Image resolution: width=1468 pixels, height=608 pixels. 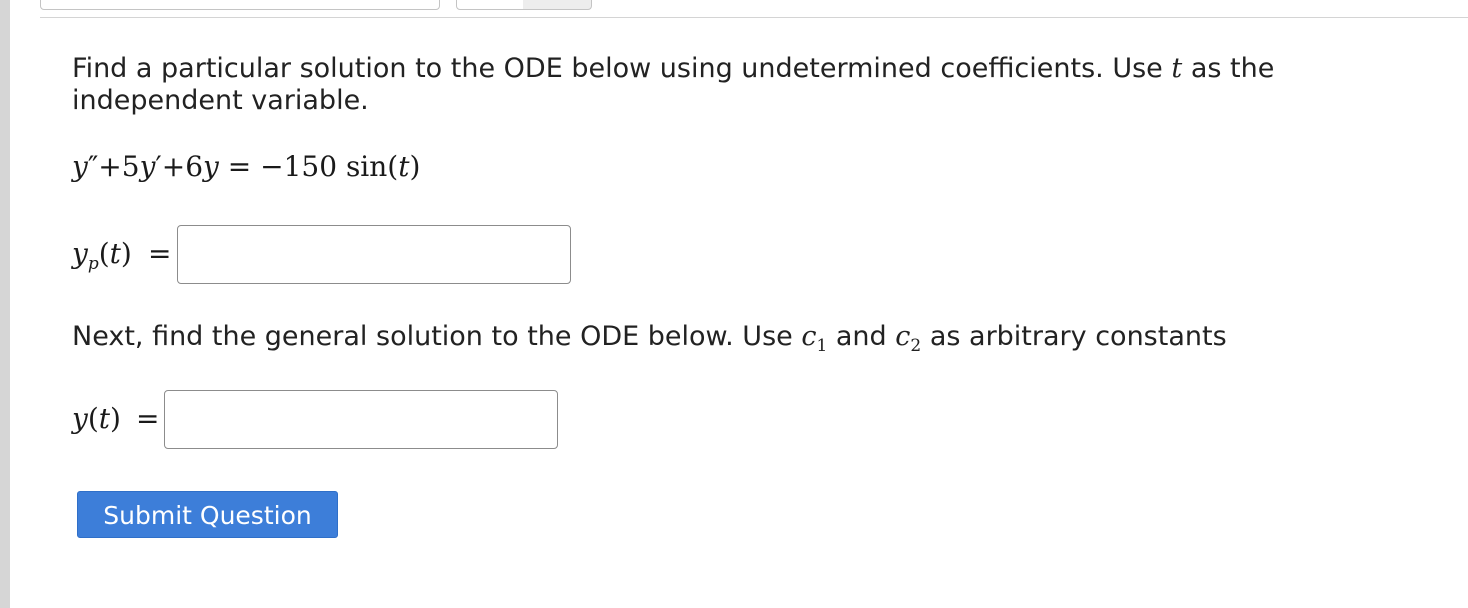 I want to click on eq-rhs-close: ), so click(x=415, y=166).